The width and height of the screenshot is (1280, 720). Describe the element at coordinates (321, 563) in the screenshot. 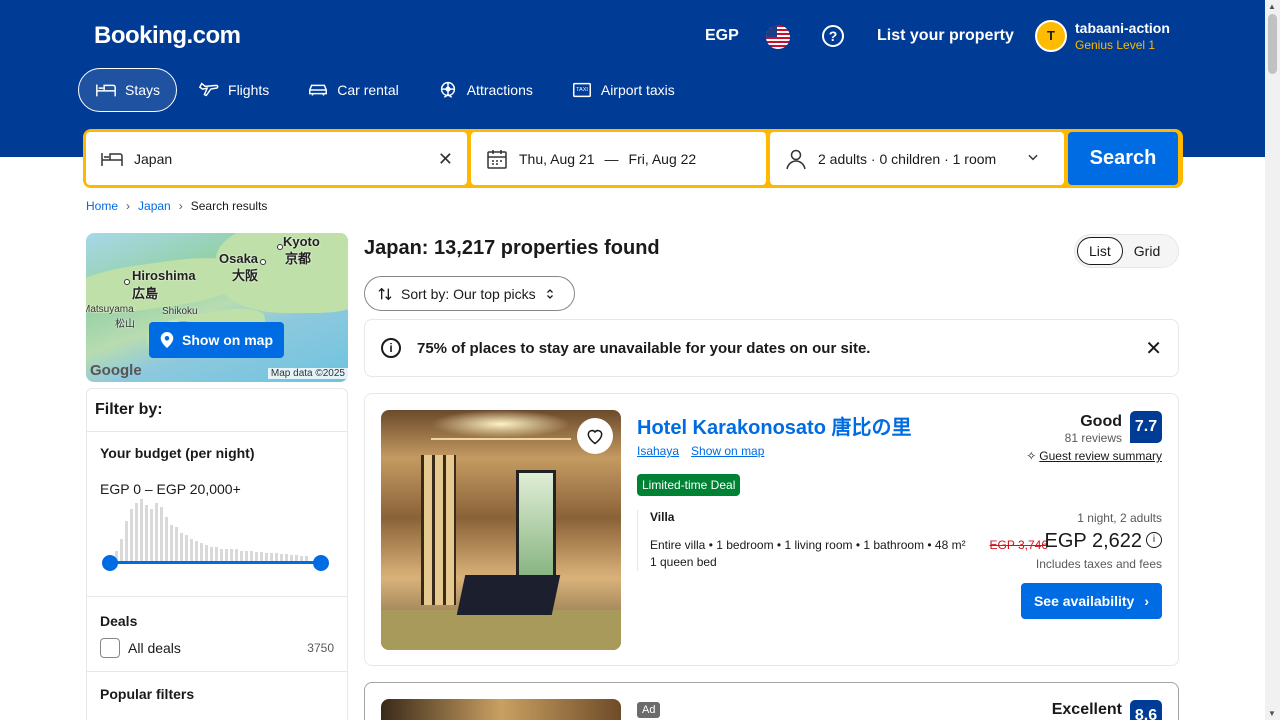

I see `budget-slider-max-handle` at that location.